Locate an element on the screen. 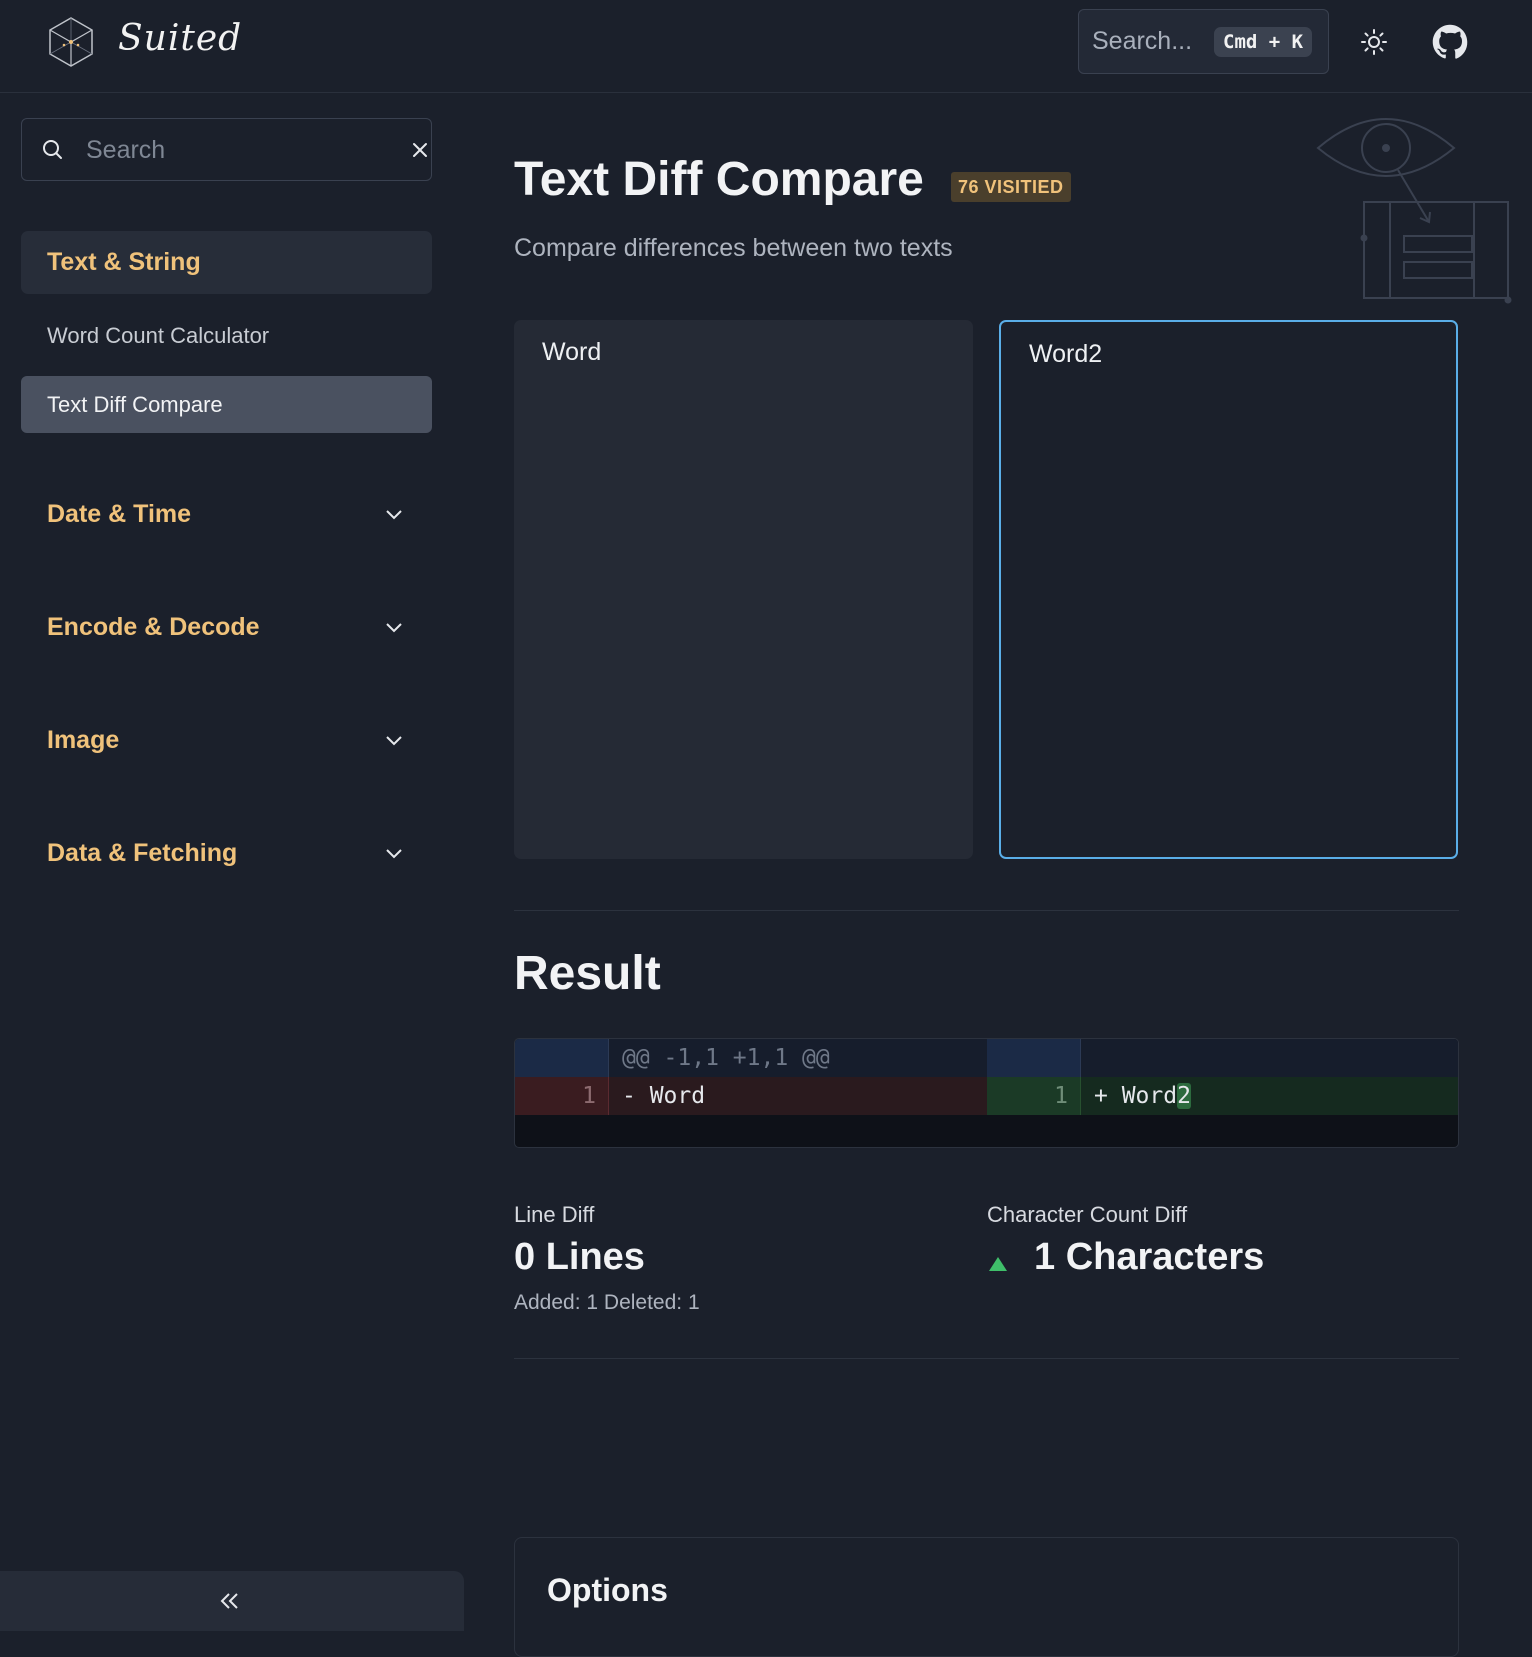 This screenshot has width=1532, height=1657. diff-line-row: 1 - Word 1 + Word2 is located at coordinates (986, 1096).